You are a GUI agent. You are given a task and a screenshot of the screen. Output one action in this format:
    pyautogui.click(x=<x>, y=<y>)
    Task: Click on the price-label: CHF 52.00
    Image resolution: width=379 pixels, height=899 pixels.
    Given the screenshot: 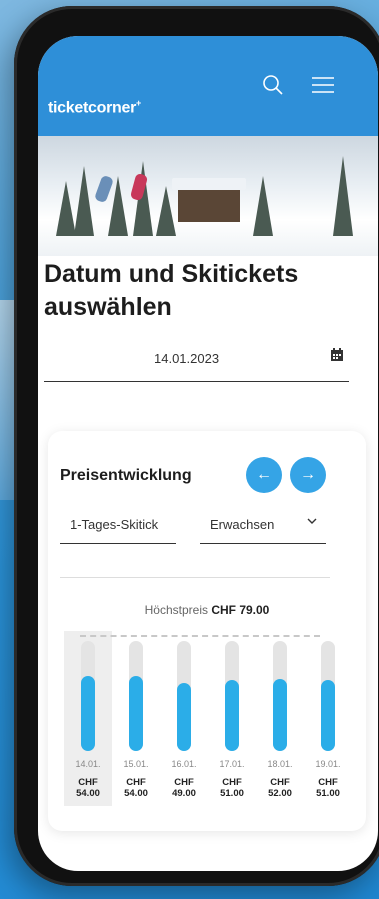 What is the action you would take?
    pyautogui.click(x=280, y=788)
    